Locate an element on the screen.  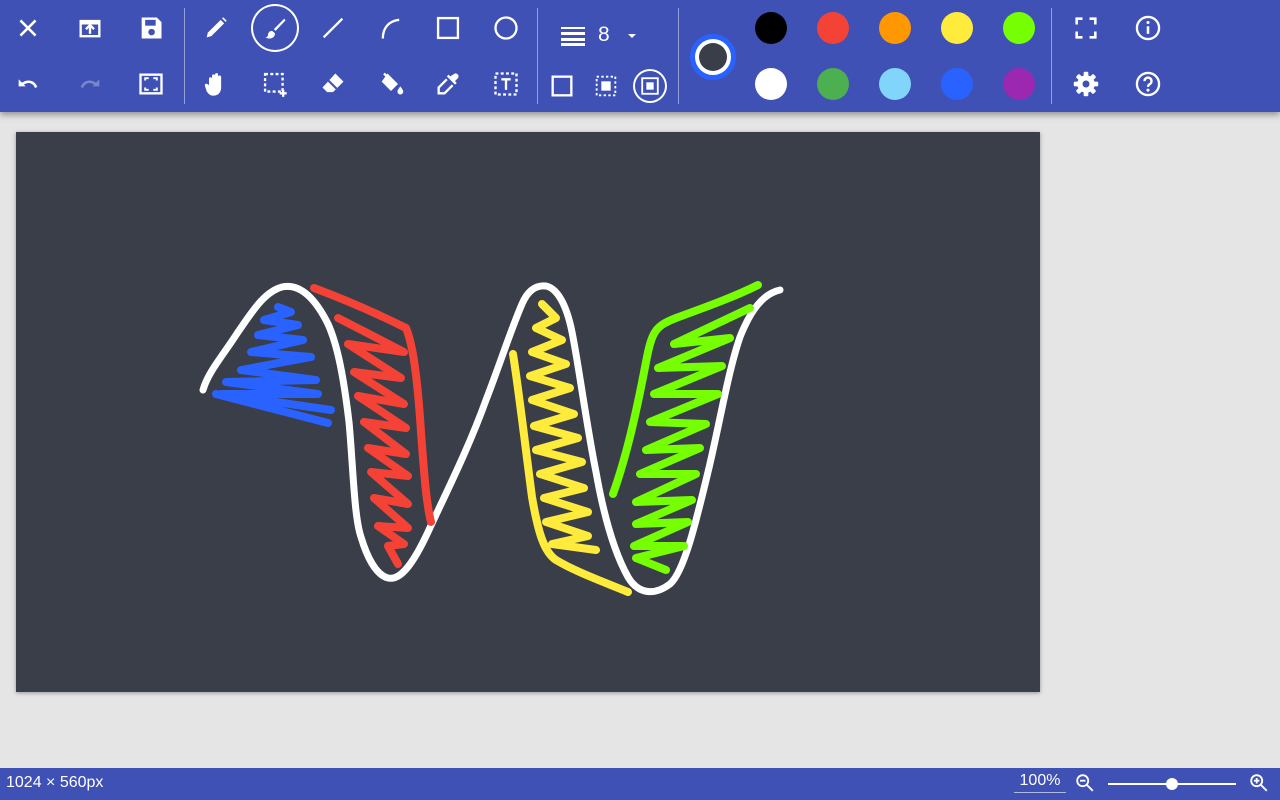
eraser-tool is located at coordinates (333, 84).